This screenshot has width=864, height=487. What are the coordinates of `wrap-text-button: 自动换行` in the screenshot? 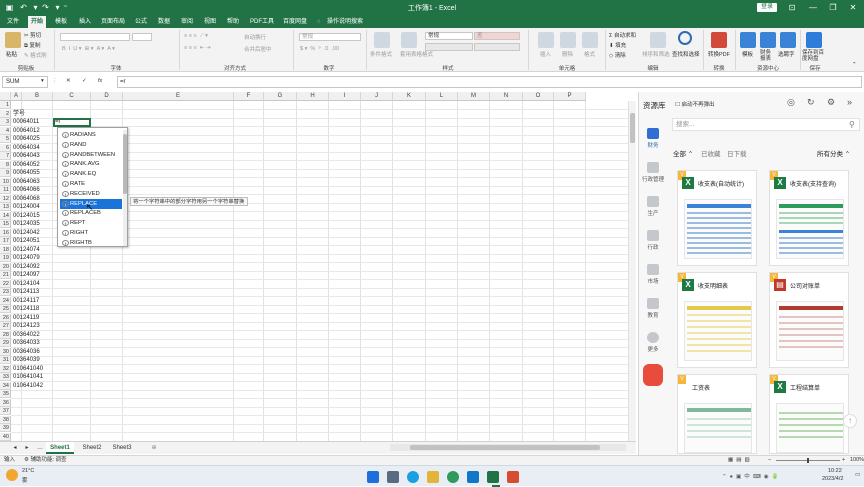 It's located at (255, 37).